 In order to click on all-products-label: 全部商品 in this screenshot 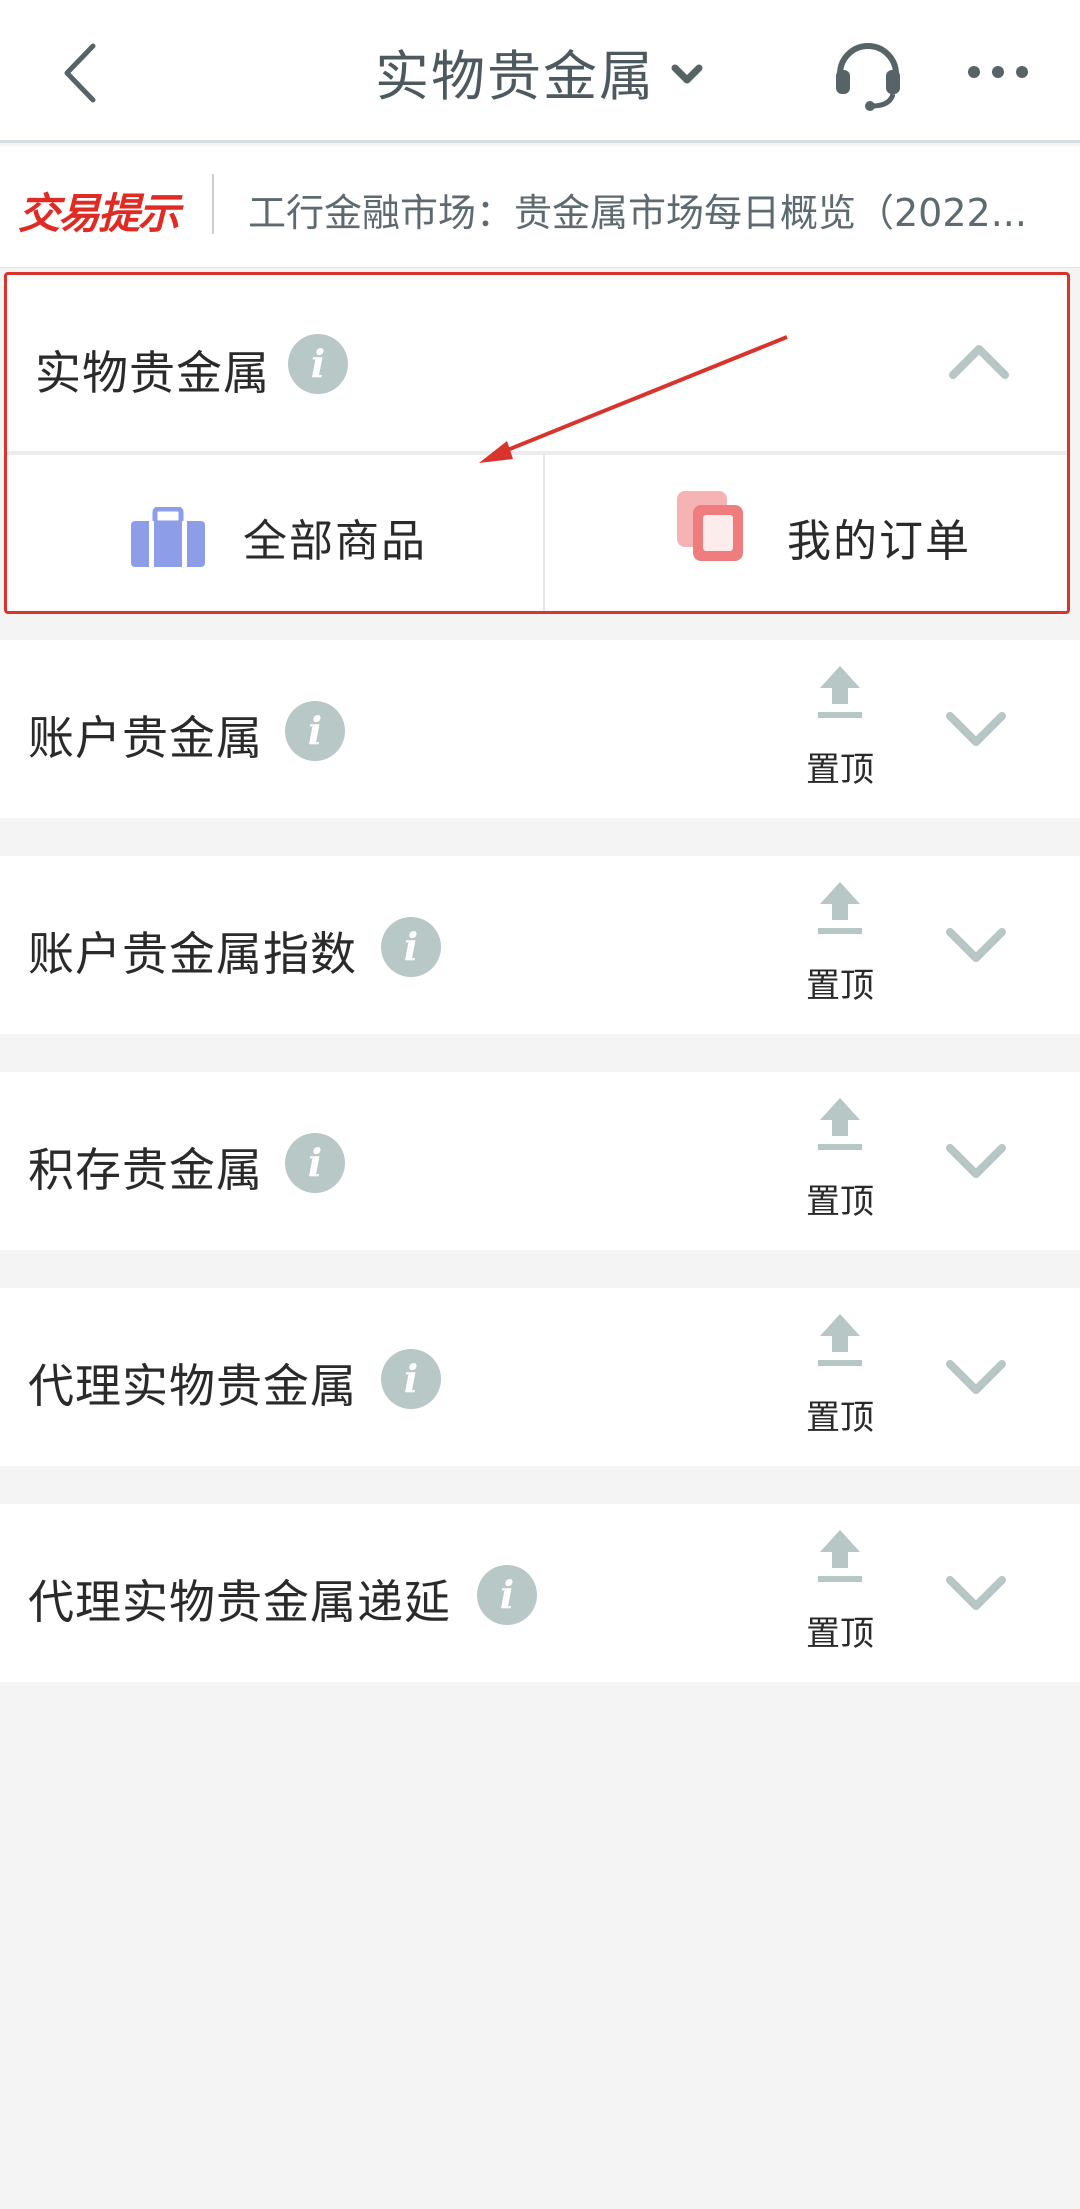, I will do `click(335, 541)`.